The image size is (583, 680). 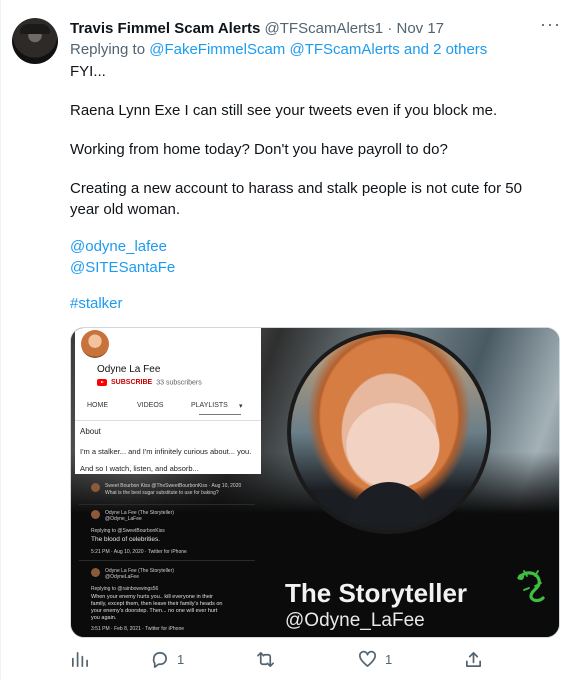 I want to click on replying-mention-1: @FakeFimmelScam, so click(x=217, y=49).